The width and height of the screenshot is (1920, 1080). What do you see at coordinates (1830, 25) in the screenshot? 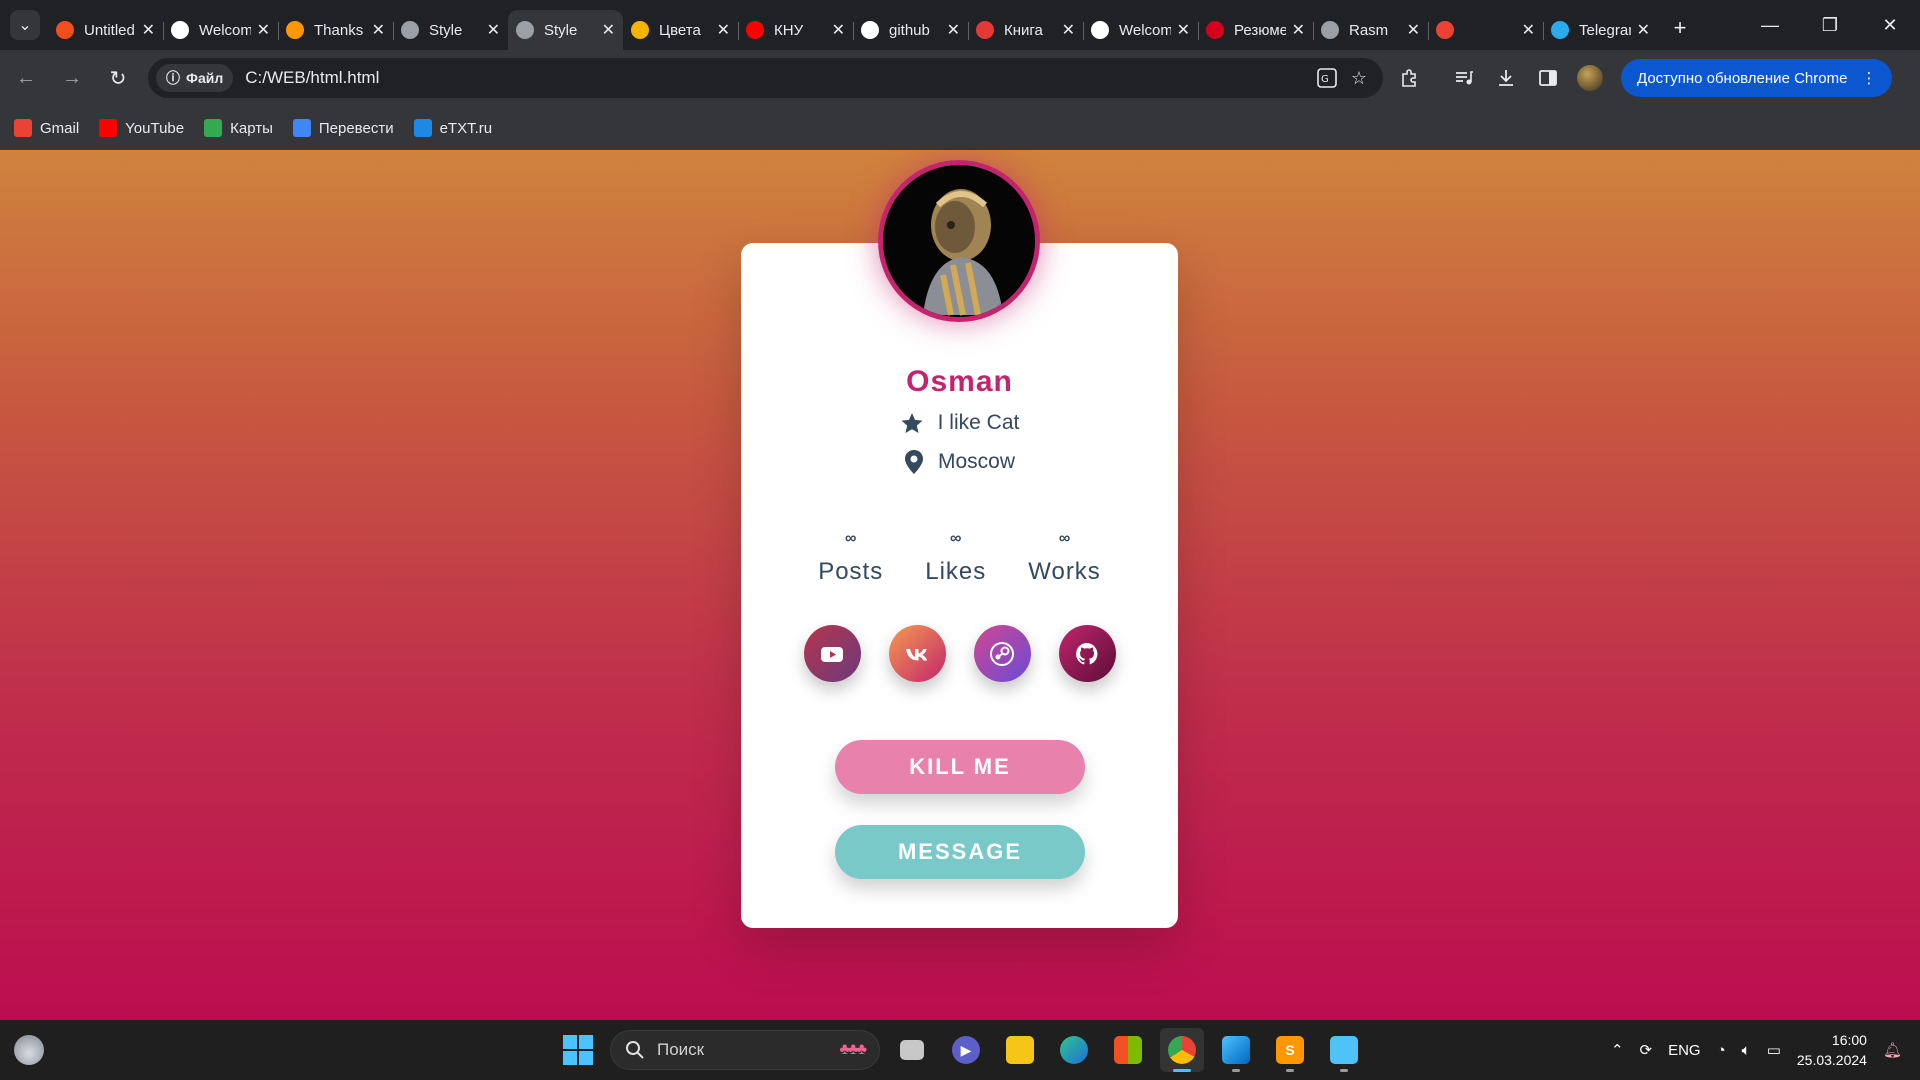
I see `restore-button: ❐` at bounding box center [1830, 25].